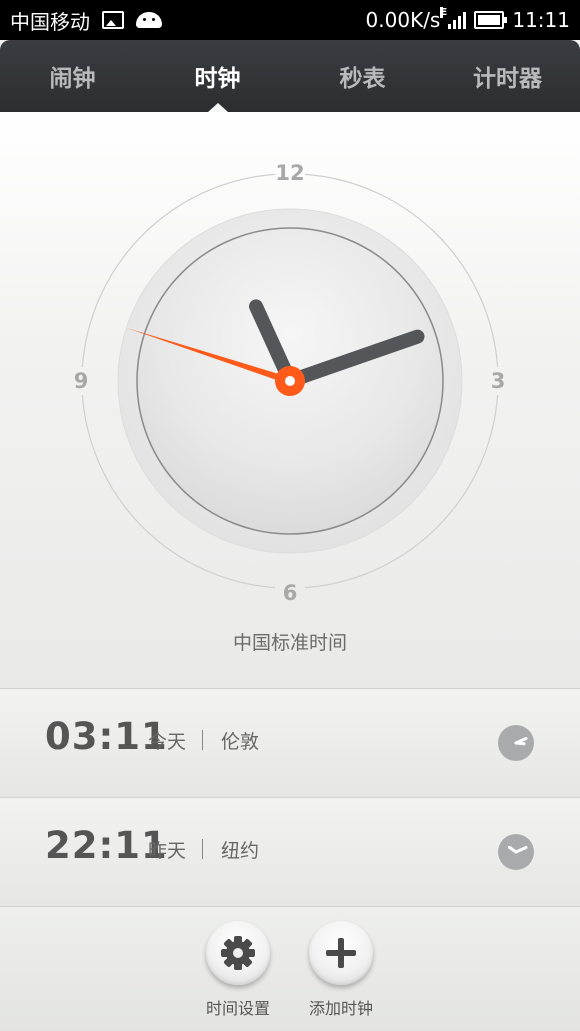 This screenshot has height=1031, width=580. I want to click on time-settings-button, so click(238, 953).